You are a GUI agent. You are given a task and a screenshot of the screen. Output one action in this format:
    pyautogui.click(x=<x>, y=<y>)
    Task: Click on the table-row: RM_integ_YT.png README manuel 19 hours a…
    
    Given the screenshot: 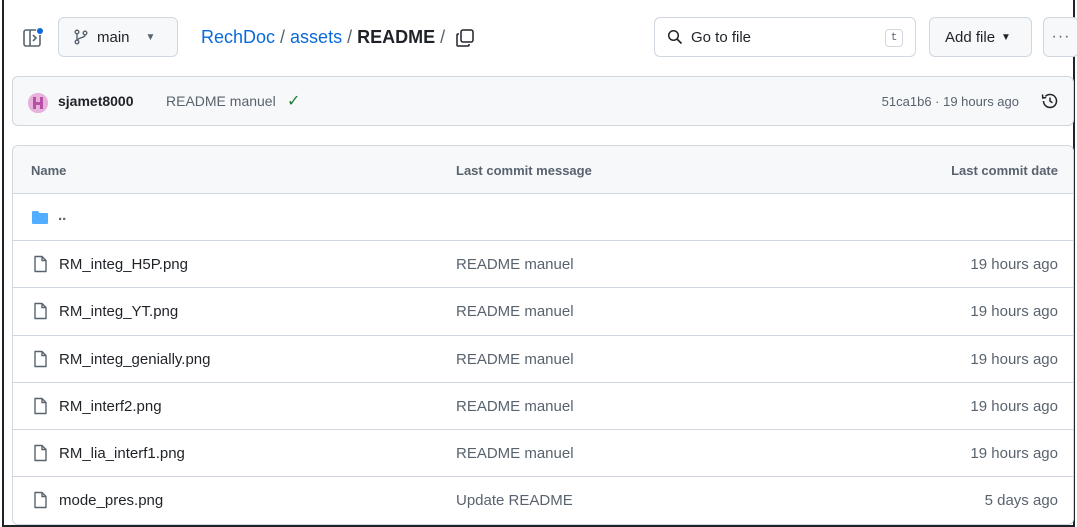 What is the action you would take?
    pyautogui.click(x=543, y=312)
    